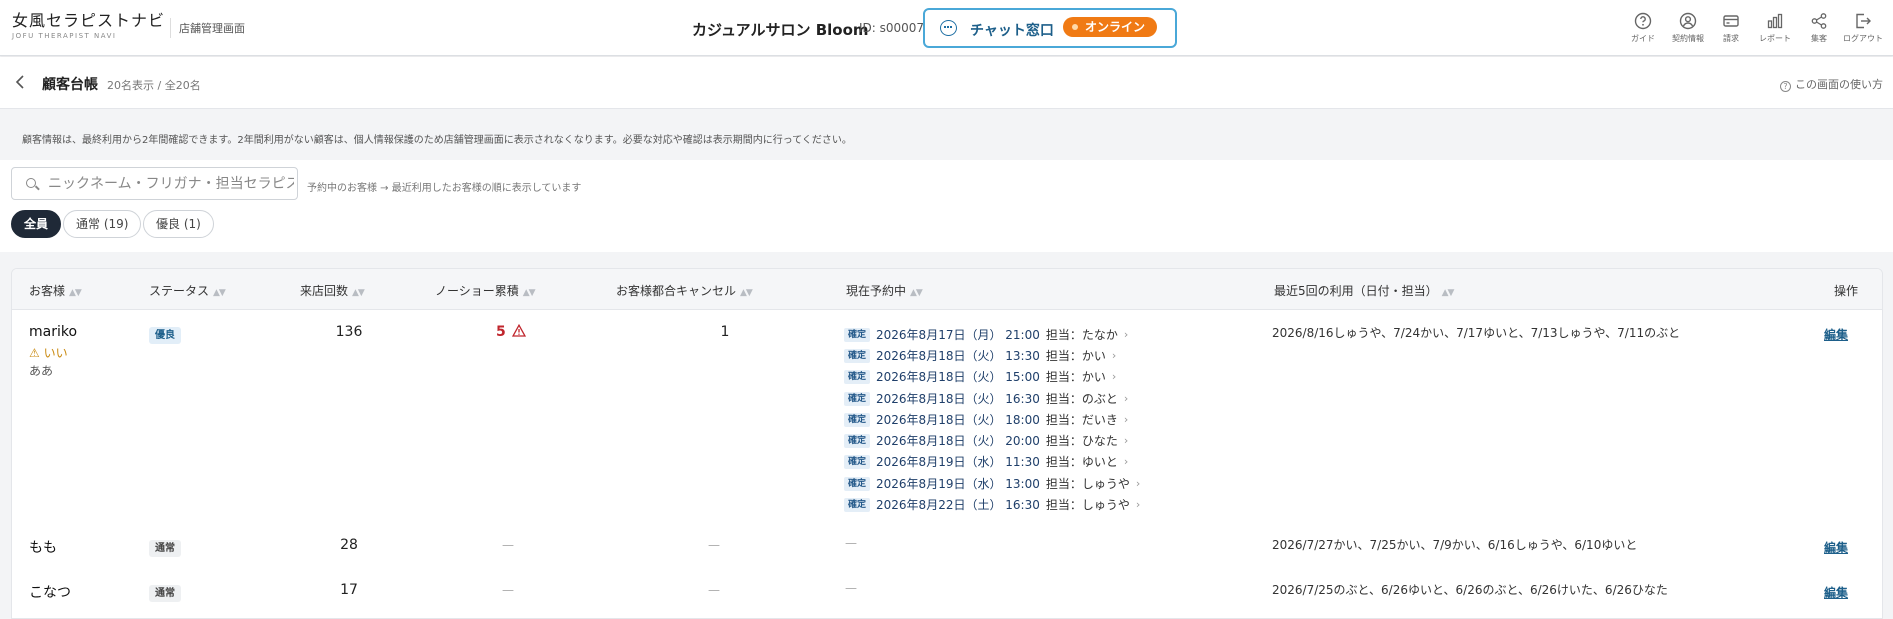 This screenshot has height=619, width=1893. What do you see at coordinates (1863, 21) in the screenshot?
I see `logout-icon` at bounding box center [1863, 21].